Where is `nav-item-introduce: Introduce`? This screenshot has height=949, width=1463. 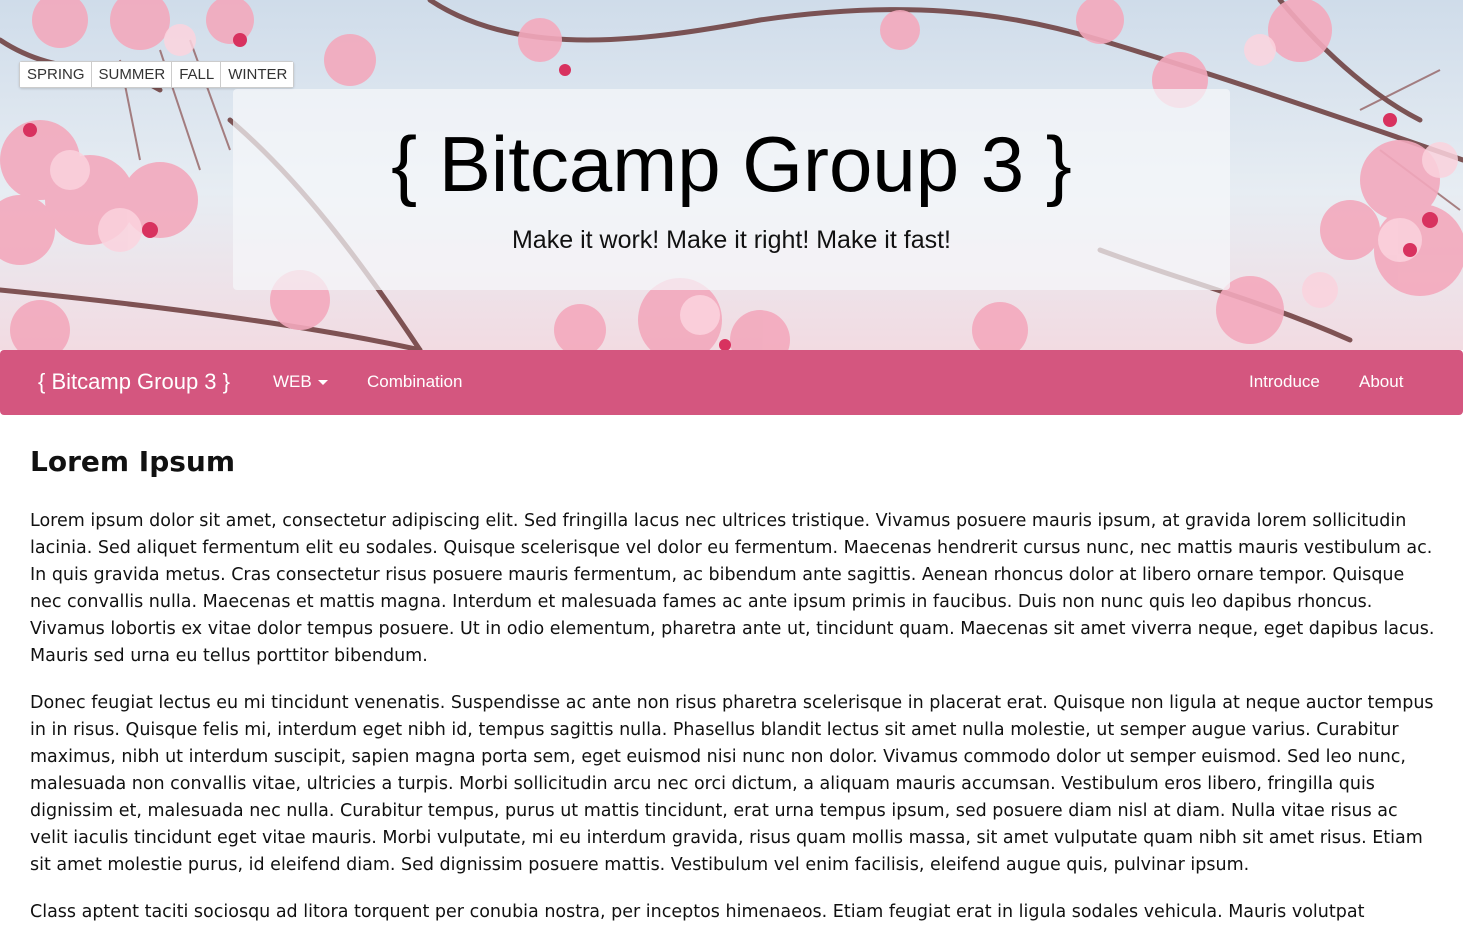 nav-item-introduce: Introduce is located at coordinates (1284, 382).